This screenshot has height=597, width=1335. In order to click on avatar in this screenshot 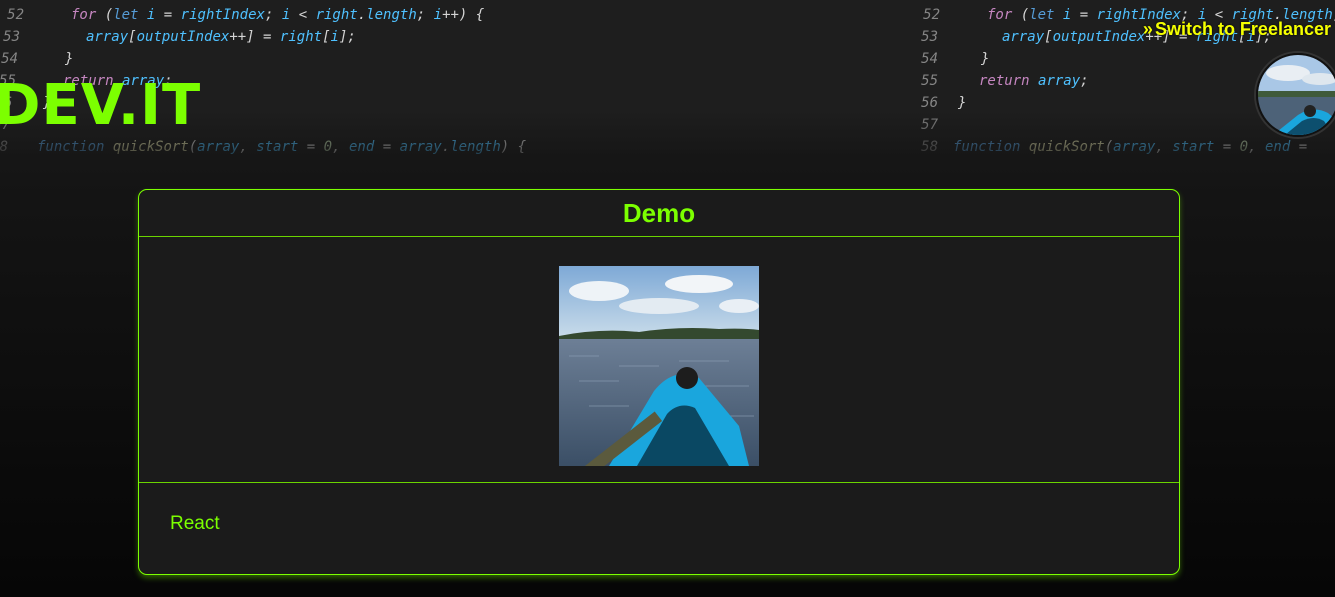, I will do `click(1295, 95)`.